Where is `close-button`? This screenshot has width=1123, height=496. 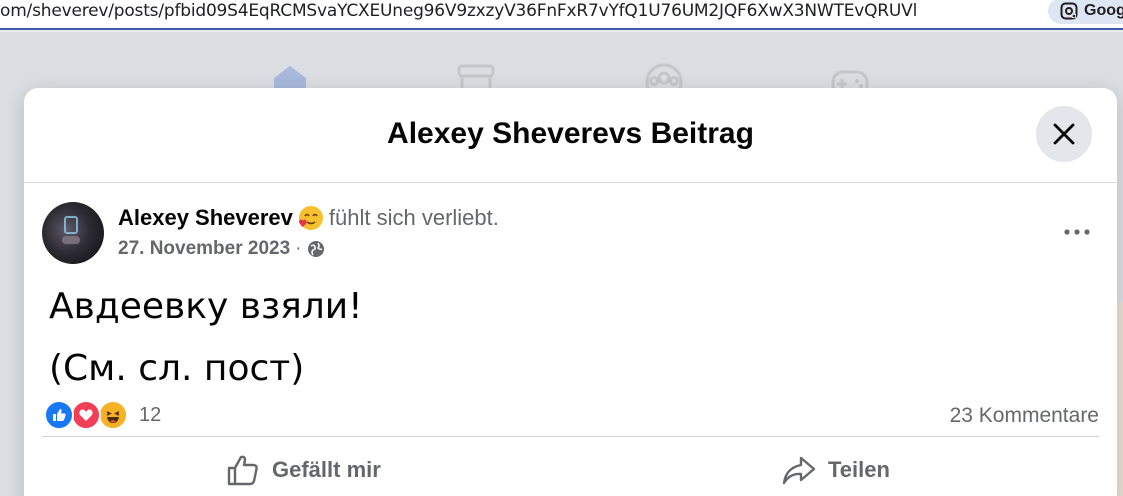 close-button is located at coordinates (1064, 134).